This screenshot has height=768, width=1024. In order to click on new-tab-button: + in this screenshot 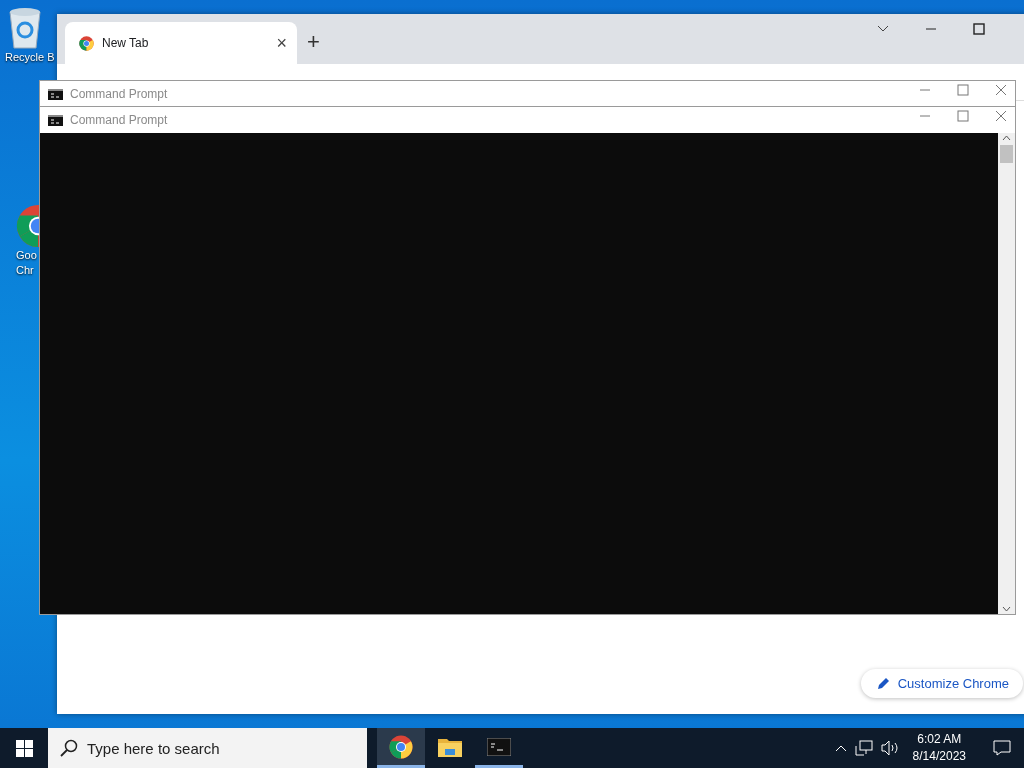, I will do `click(313, 42)`.